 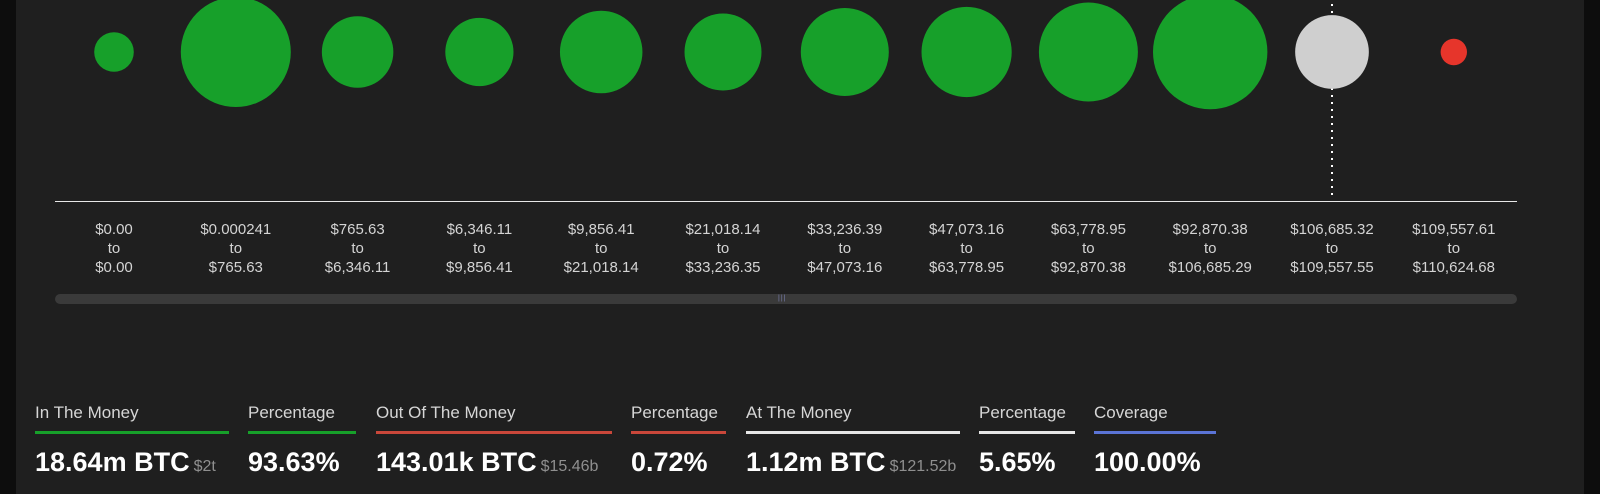 I want to click on stat-at-the-money-percentage: Percentage 5.65%, so click(x=1027, y=440).